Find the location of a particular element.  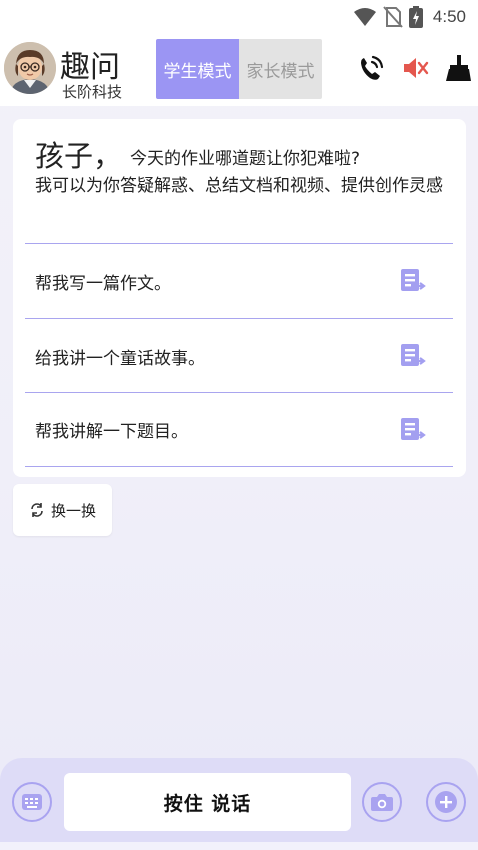

keyboard-icon is located at coordinates (32, 802).